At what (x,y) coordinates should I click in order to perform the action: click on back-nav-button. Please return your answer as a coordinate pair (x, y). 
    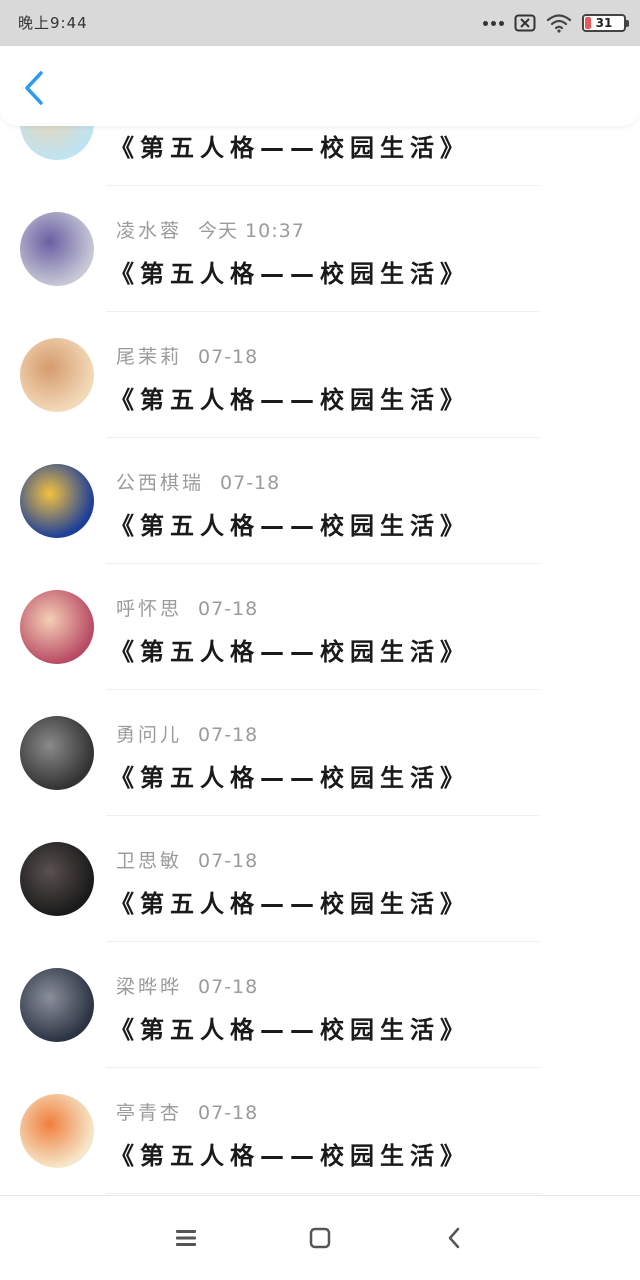
    Looking at the image, I should click on (454, 1238).